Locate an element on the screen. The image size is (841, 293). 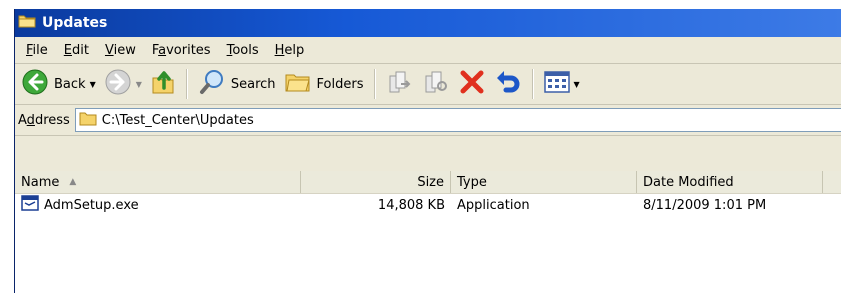
file-name-cell: AdmSetup.exe is located at coordinates (158, 205).